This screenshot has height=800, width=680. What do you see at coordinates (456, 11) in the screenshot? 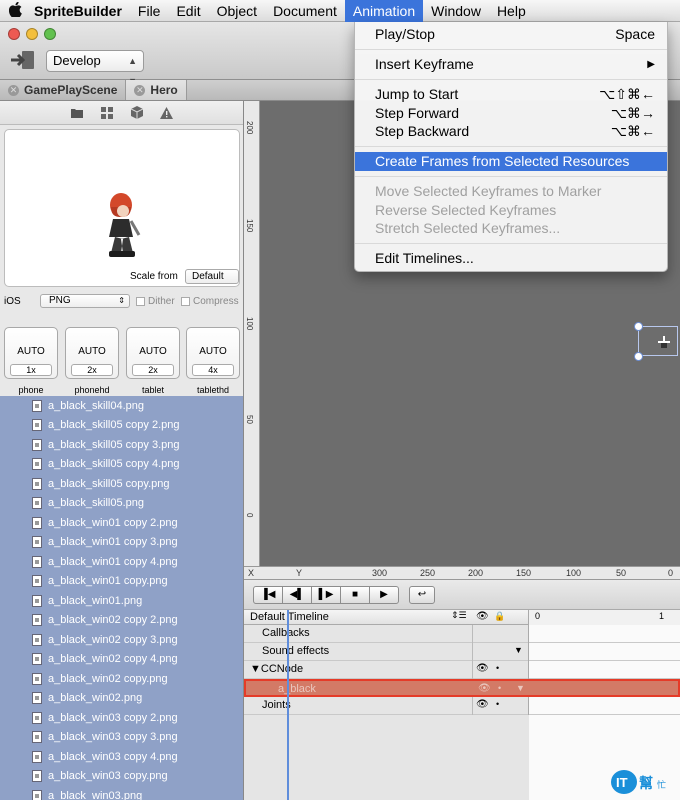
I see `menu-window: Window` at bounding box center [456, 11].